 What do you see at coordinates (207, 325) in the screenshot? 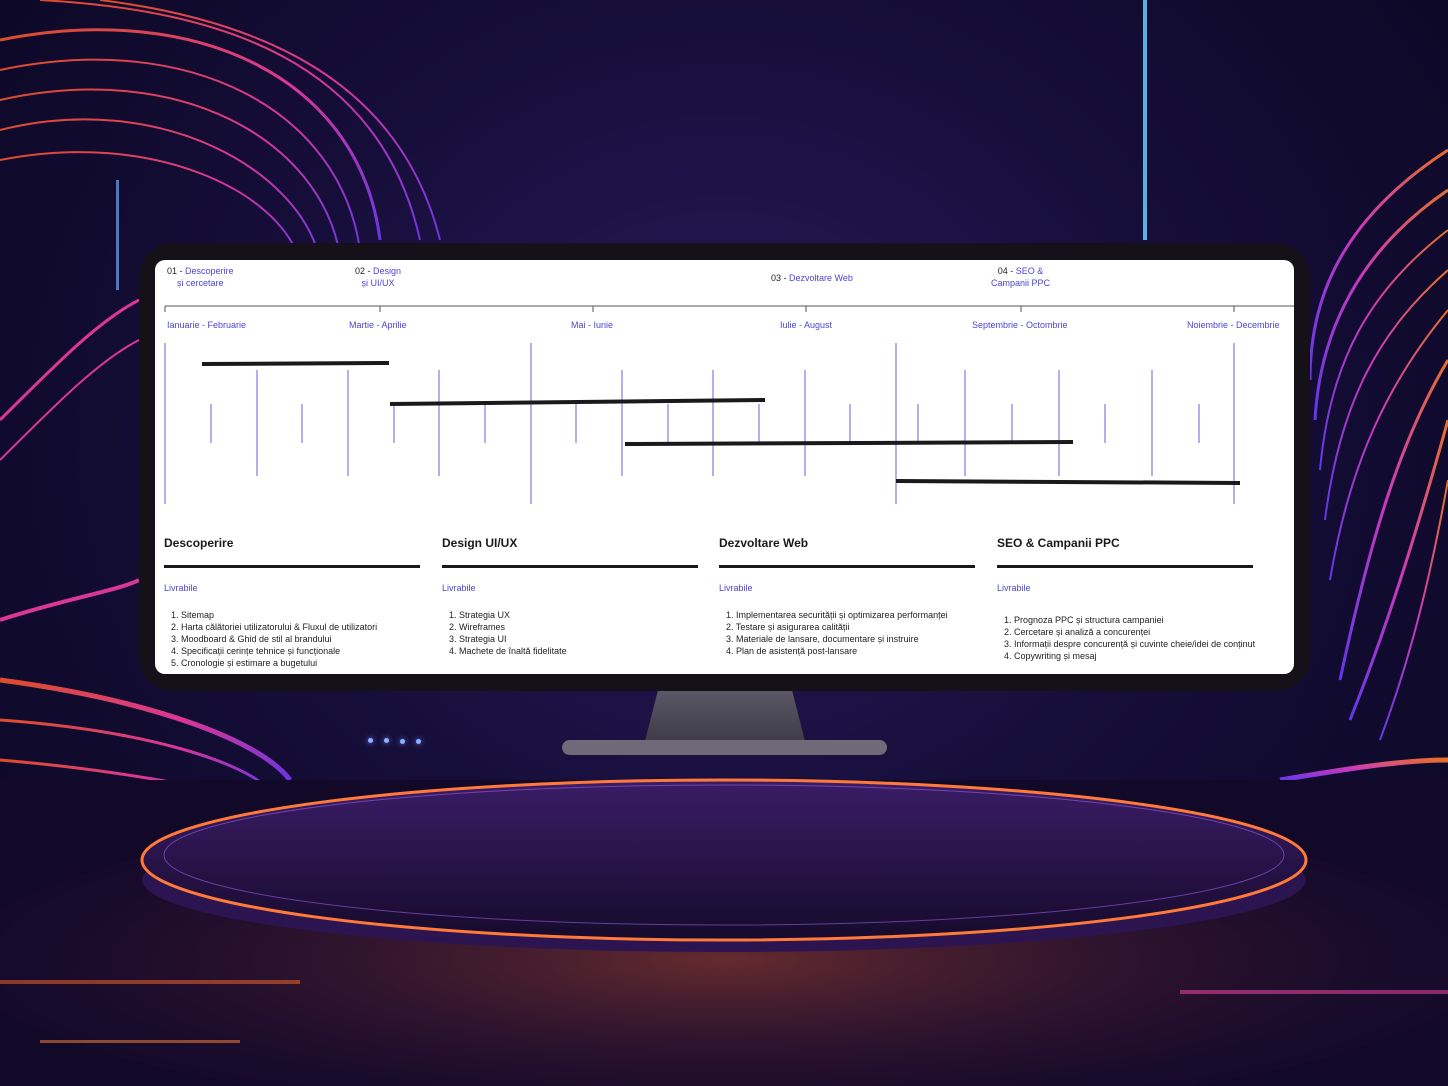
I see `month-label-1: Ianuarie - Februarie` at bounding box center [207, 325].